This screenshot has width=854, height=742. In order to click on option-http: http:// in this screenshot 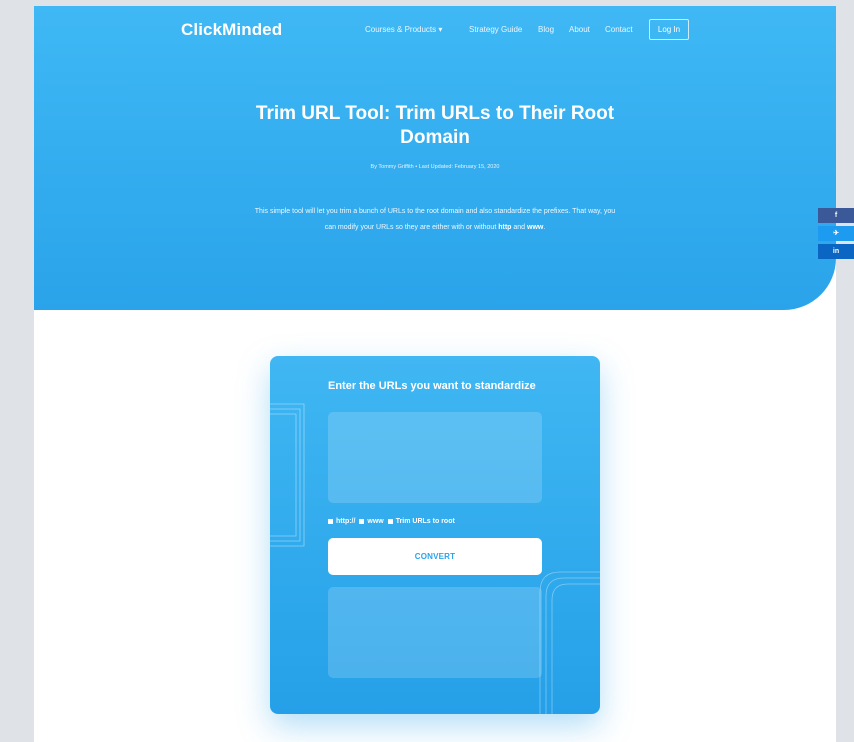, I will do `click(341, 521)`.